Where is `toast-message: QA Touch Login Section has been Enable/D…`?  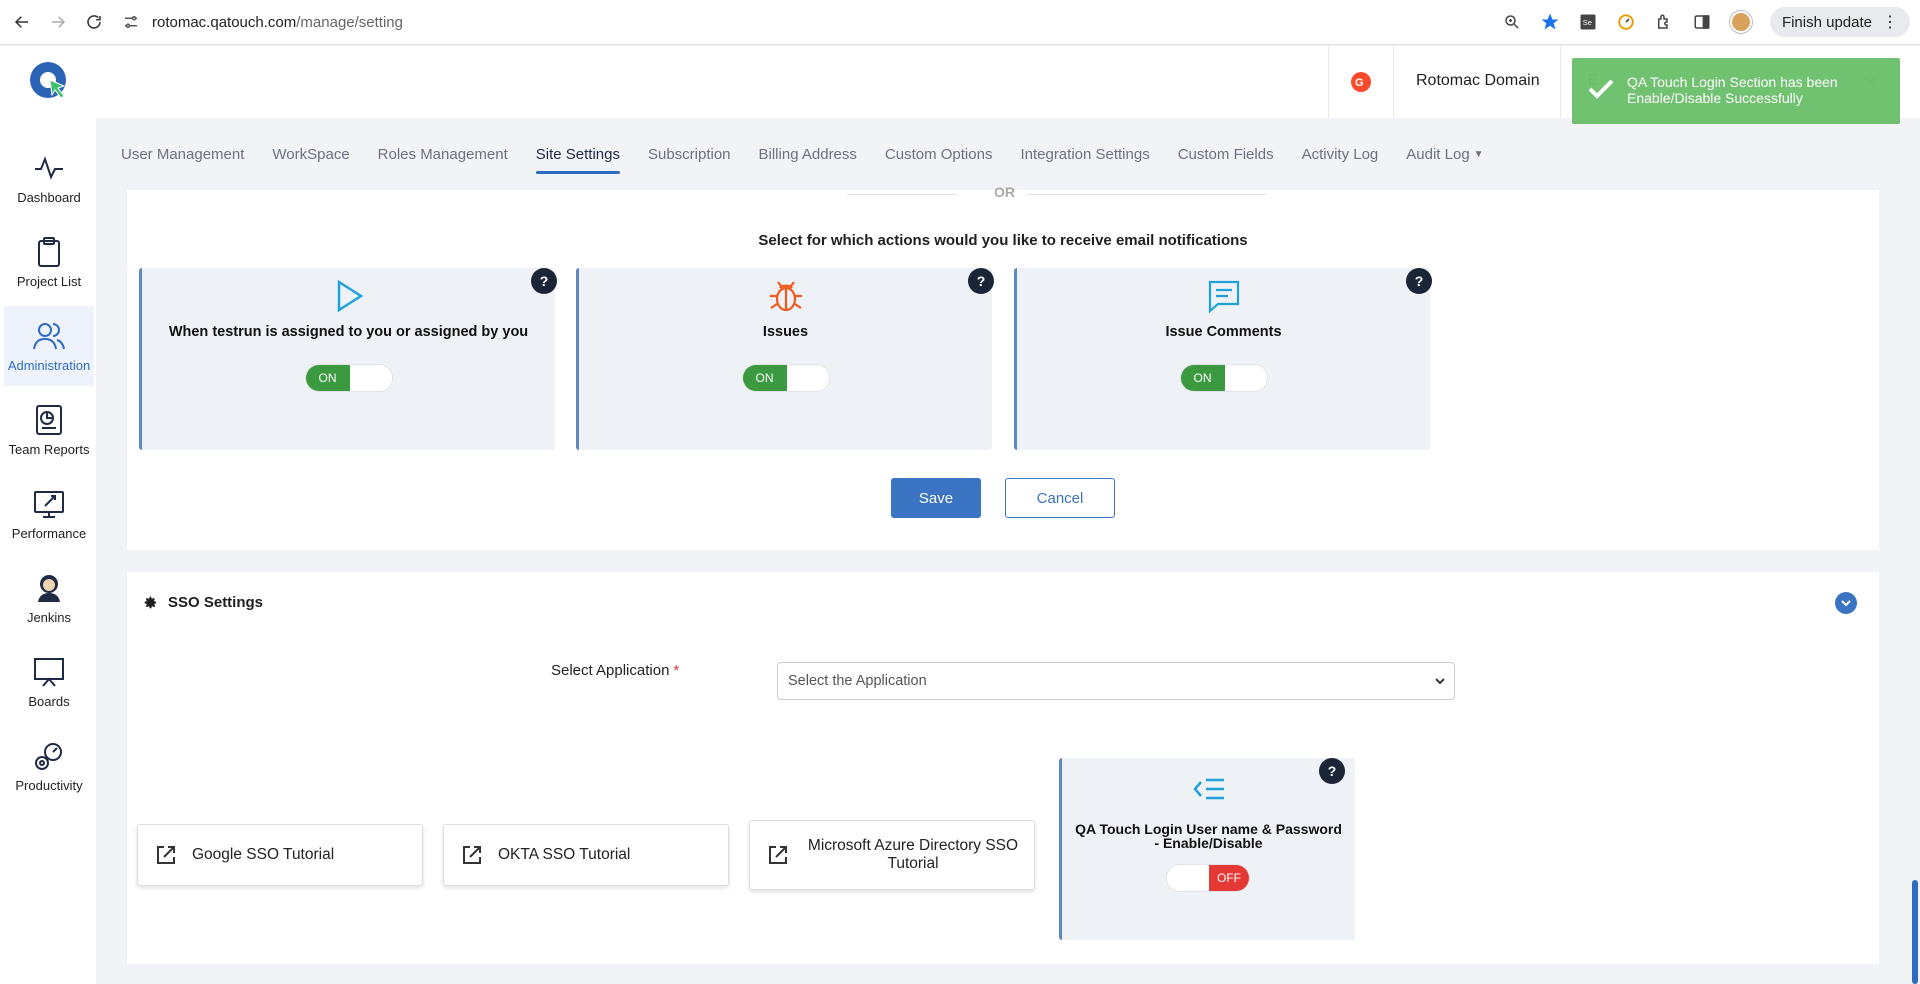
toast-message: QA Touch Login Section has been Enable/D… is located at coordinates (1732, 90).